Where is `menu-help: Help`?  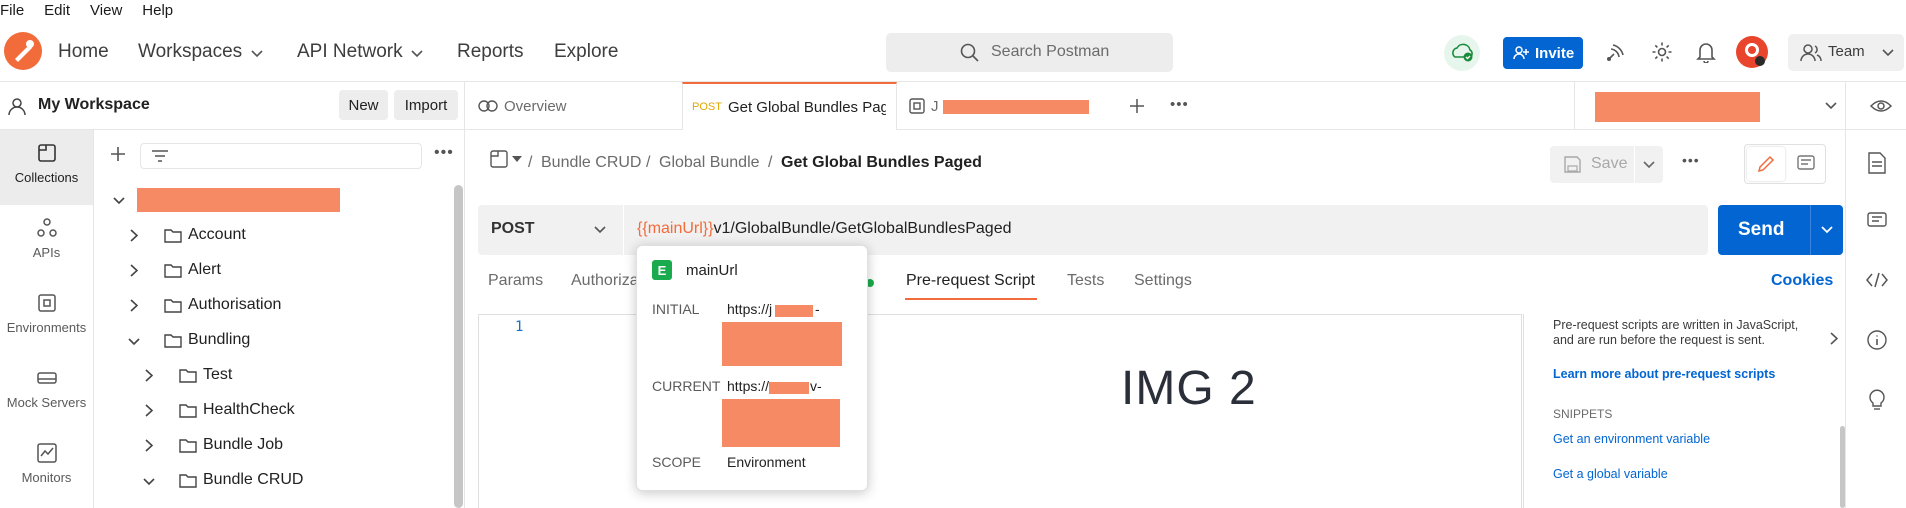
menu-help: Help is located at coordinates (157, 10).